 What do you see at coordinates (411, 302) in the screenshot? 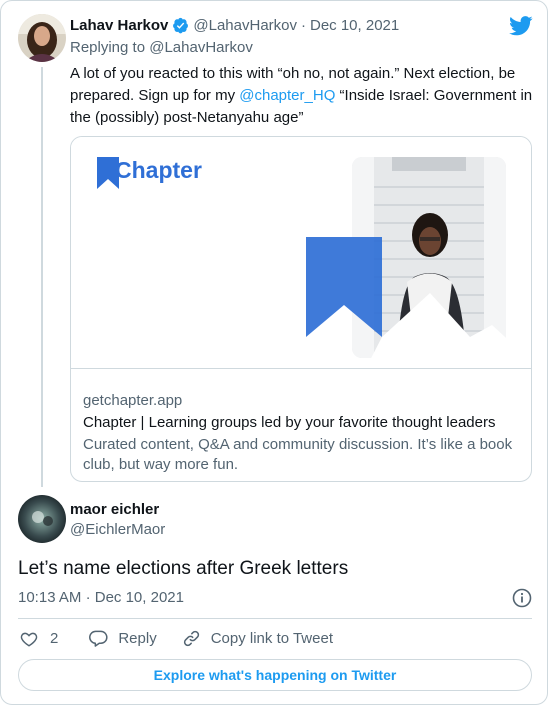
I see `chapter-brand-shapes` at bounding box center [411, 302].